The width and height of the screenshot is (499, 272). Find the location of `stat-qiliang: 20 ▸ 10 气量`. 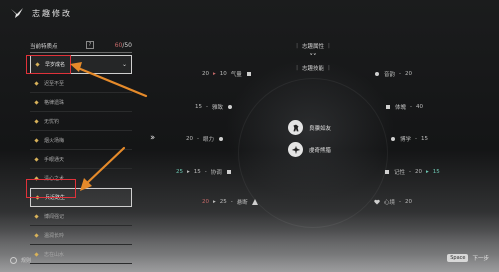

stat-qiliang: 20 ▸ 10 气量 is located at coordinates (227, 74).